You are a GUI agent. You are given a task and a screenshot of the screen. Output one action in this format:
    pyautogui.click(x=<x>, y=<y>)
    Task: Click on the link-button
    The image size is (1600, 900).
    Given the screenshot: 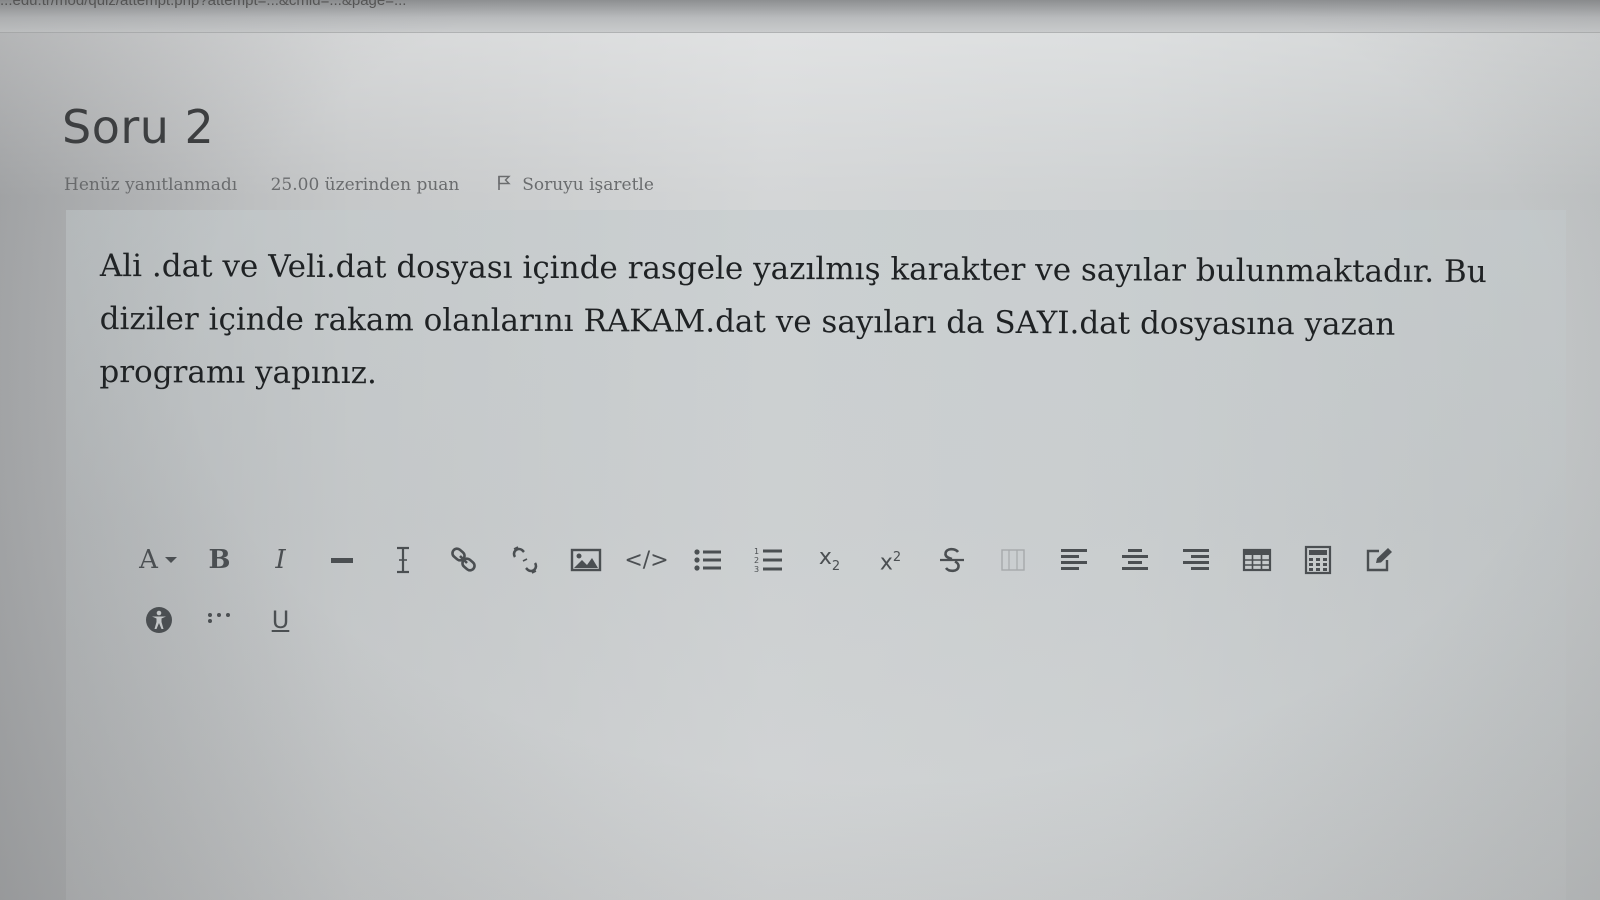 What is the action you would take?
    pyautogui.click(x=463, y=560)
    